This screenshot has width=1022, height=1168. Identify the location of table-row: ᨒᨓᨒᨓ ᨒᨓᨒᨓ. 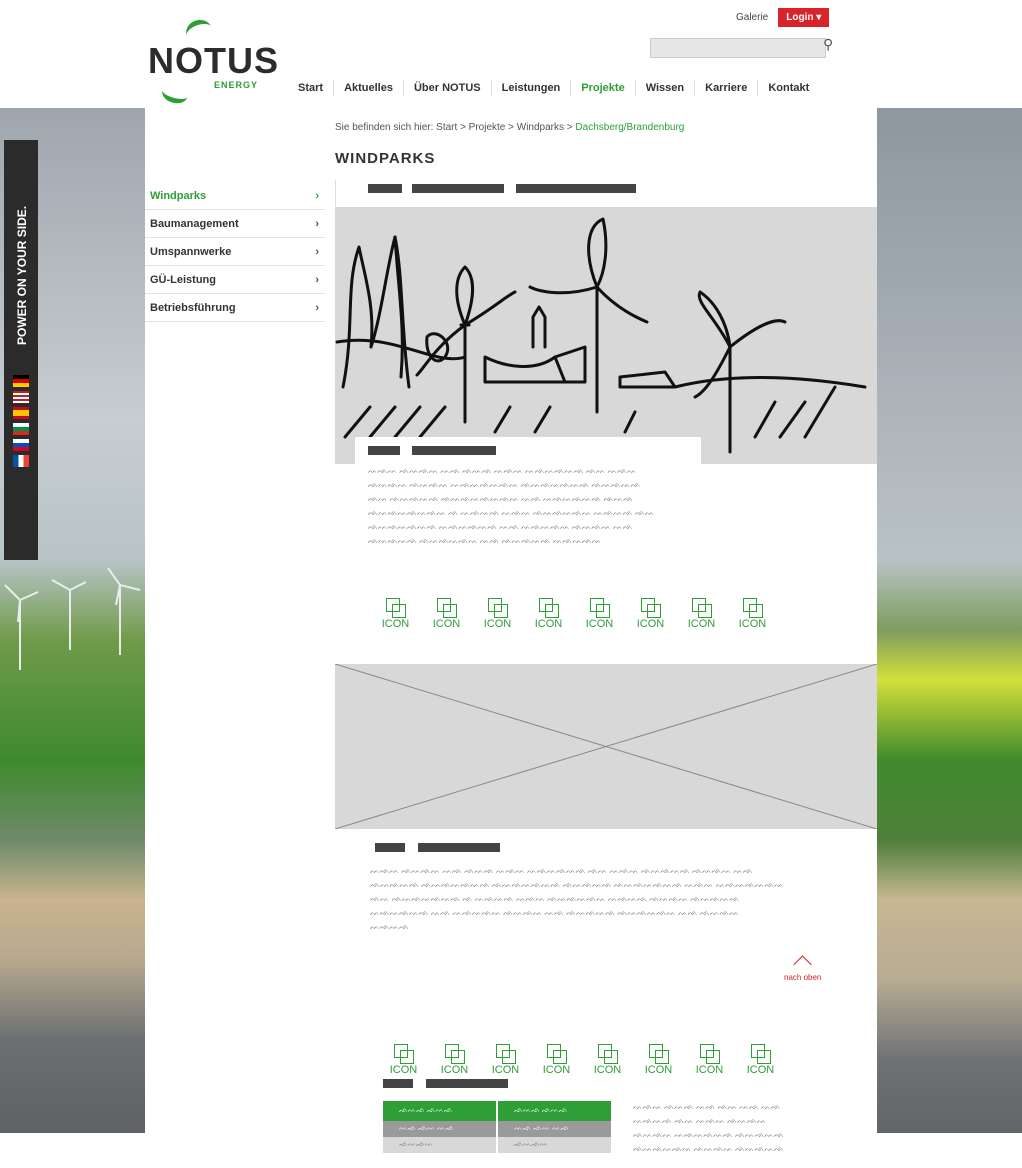
(499, 1145).